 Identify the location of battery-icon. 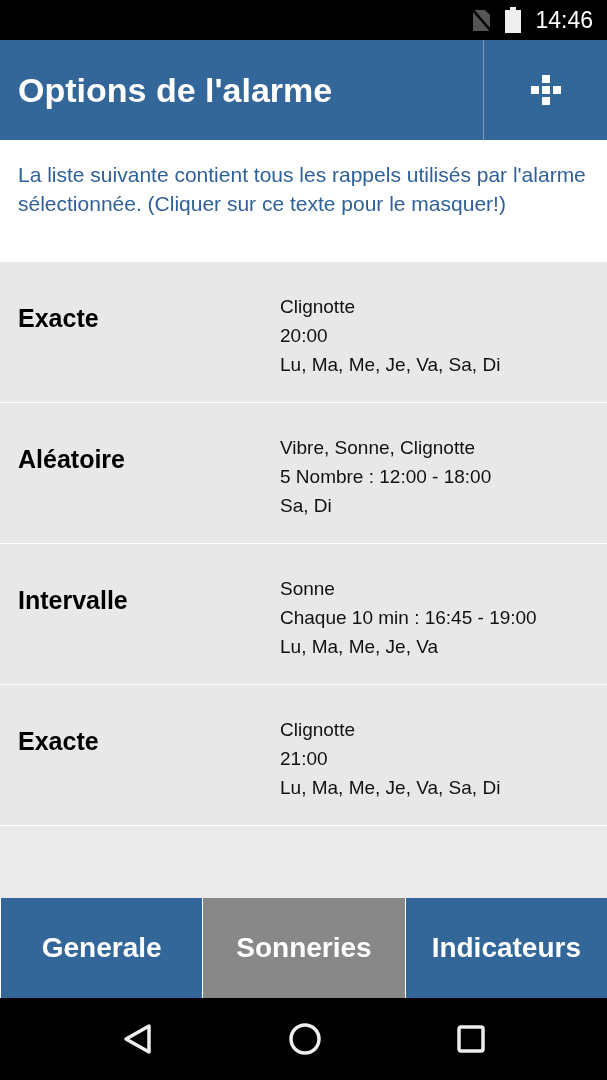
(513, 20).